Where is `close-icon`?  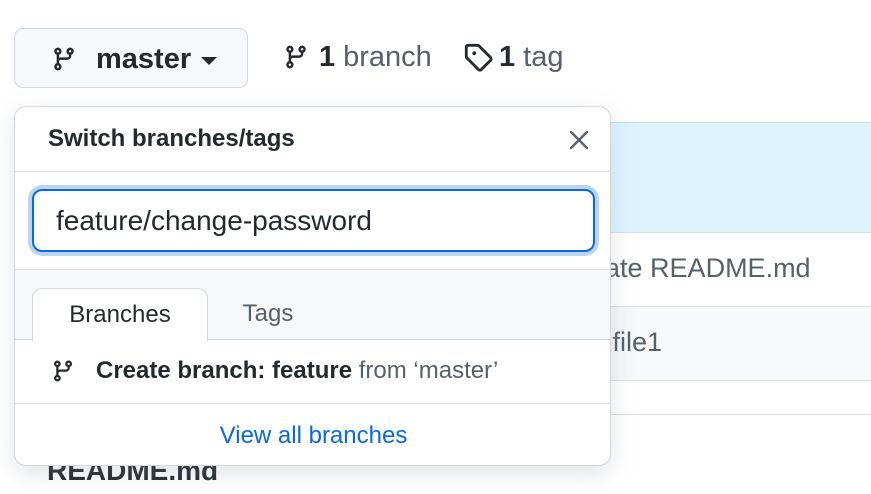 close-icon is located at coordinates (579, 140).